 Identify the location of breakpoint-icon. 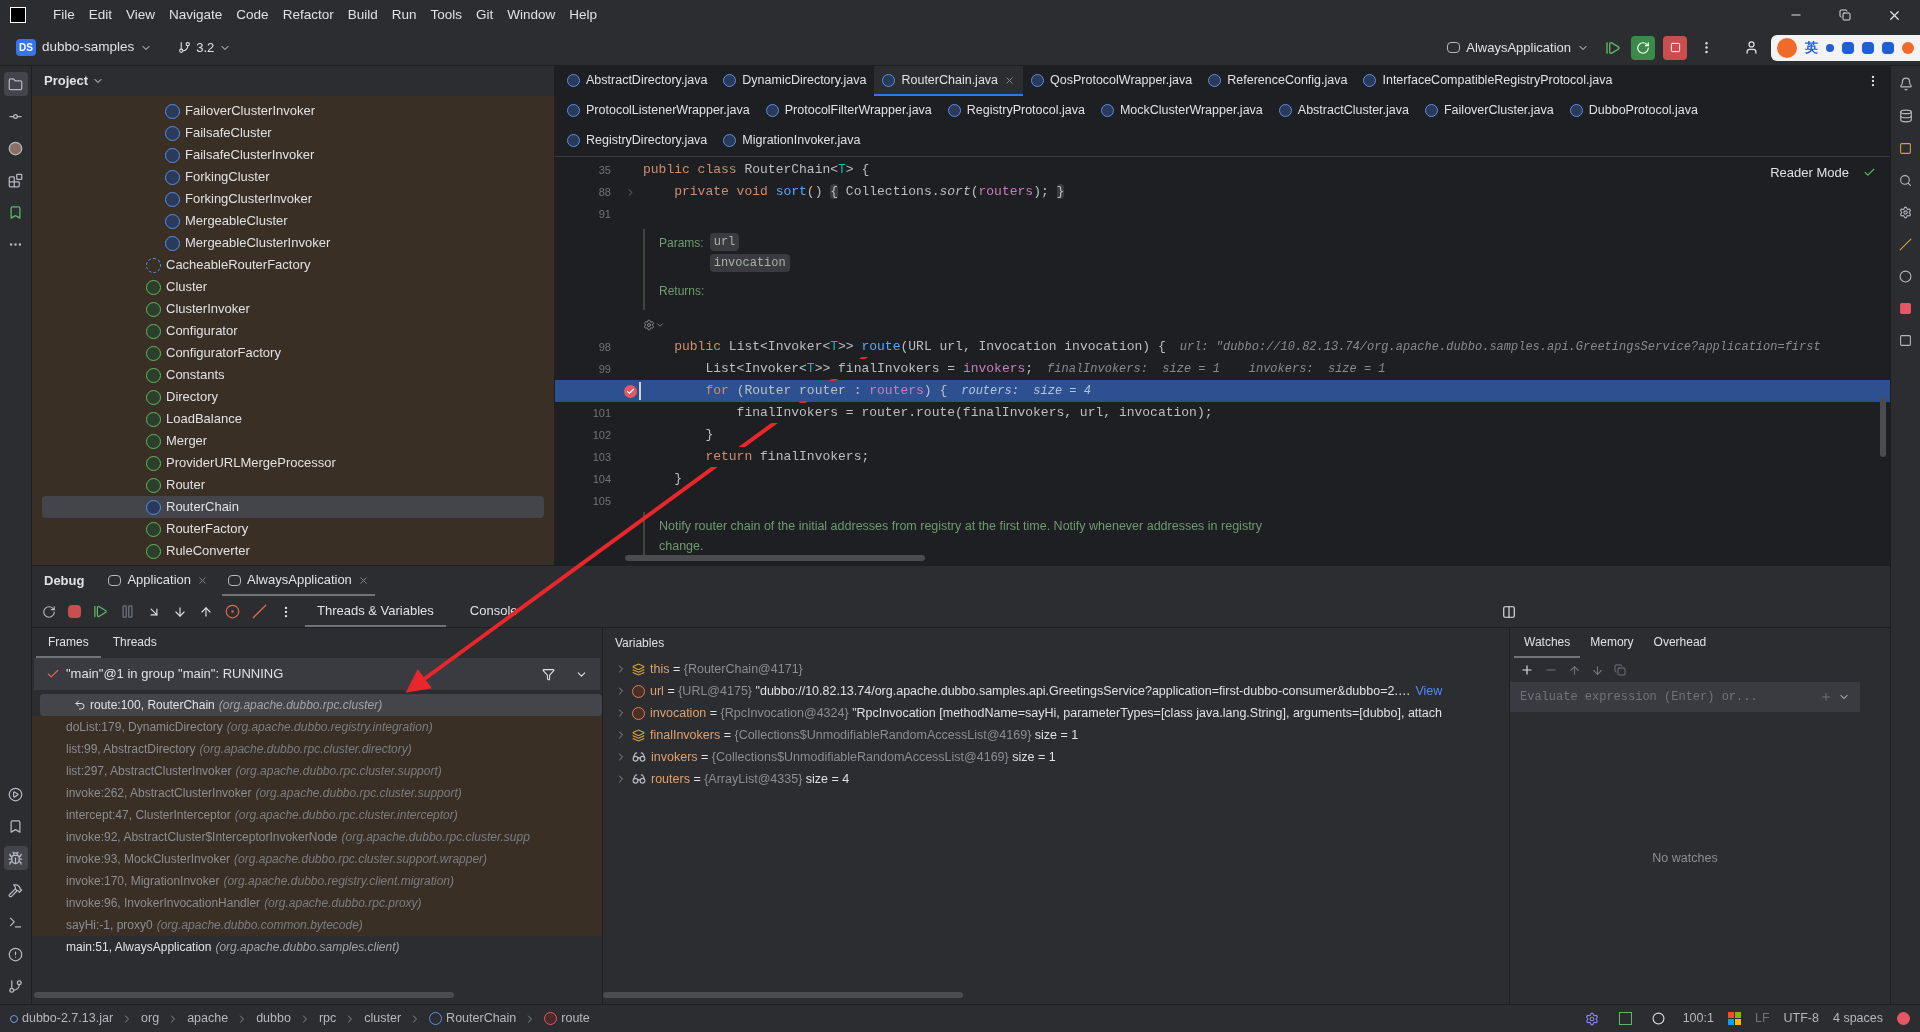
(630, 391).